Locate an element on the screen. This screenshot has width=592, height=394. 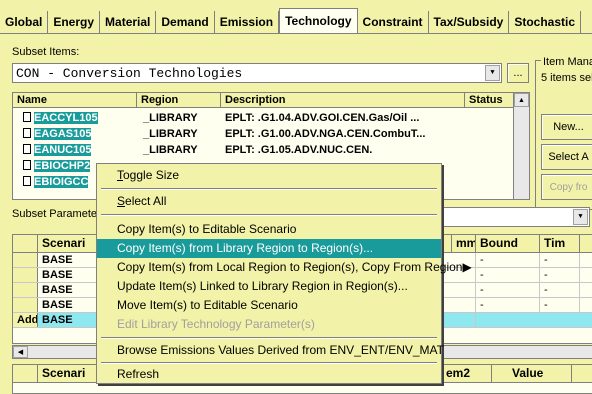
select-all-button: Select A is located at coordinates (566, 157).